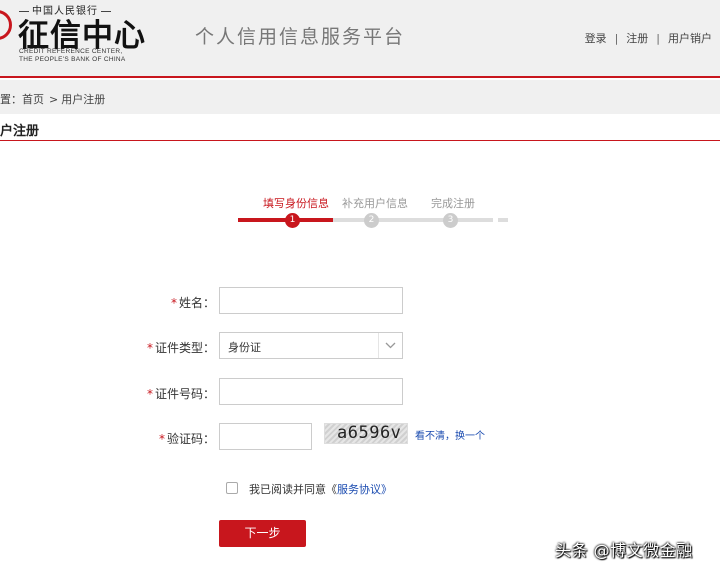  Describe the element at coordinates (71, 51) in the screenshot. I see `logo-english-line1: CREDIT REFERENCE CENTER,` at that location.